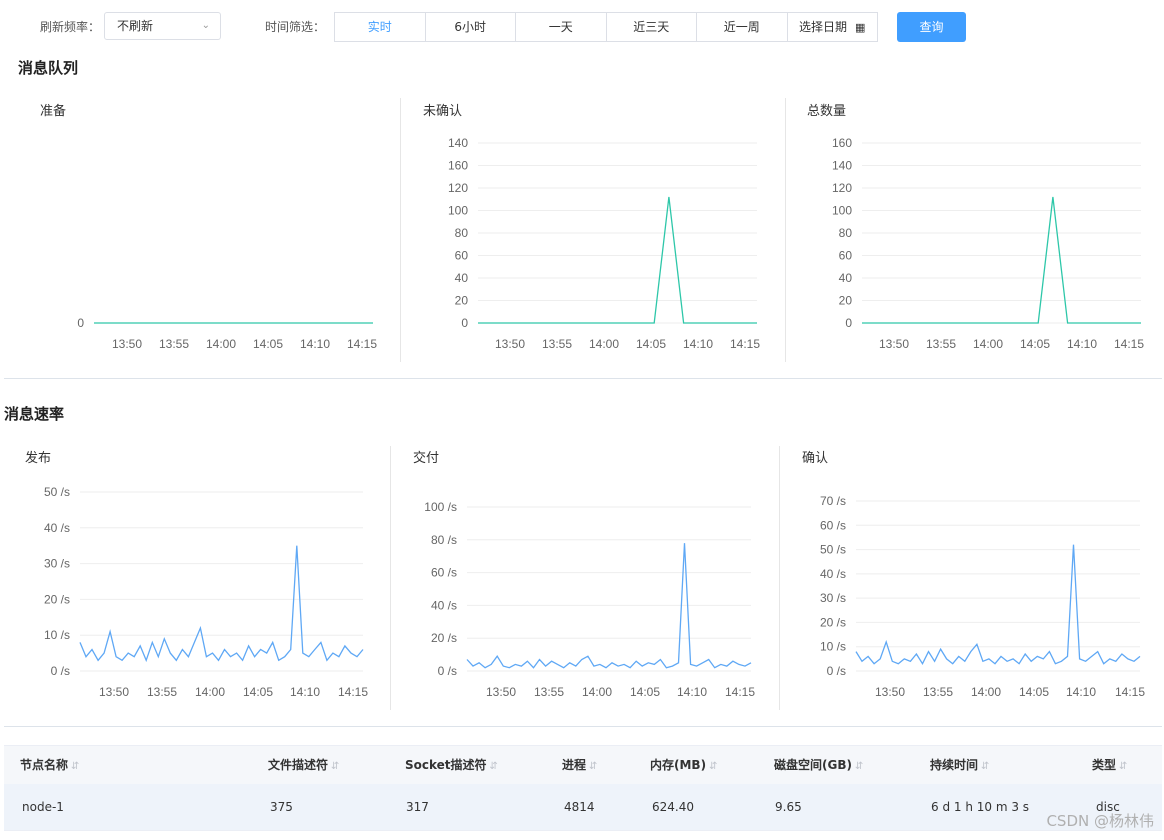 This screenshot has width=1164, height=840. Describe the element at coordinates (451, 766) in the screenshot. I see `col-socket-desc: Socket描述符 ⇵` at that location.